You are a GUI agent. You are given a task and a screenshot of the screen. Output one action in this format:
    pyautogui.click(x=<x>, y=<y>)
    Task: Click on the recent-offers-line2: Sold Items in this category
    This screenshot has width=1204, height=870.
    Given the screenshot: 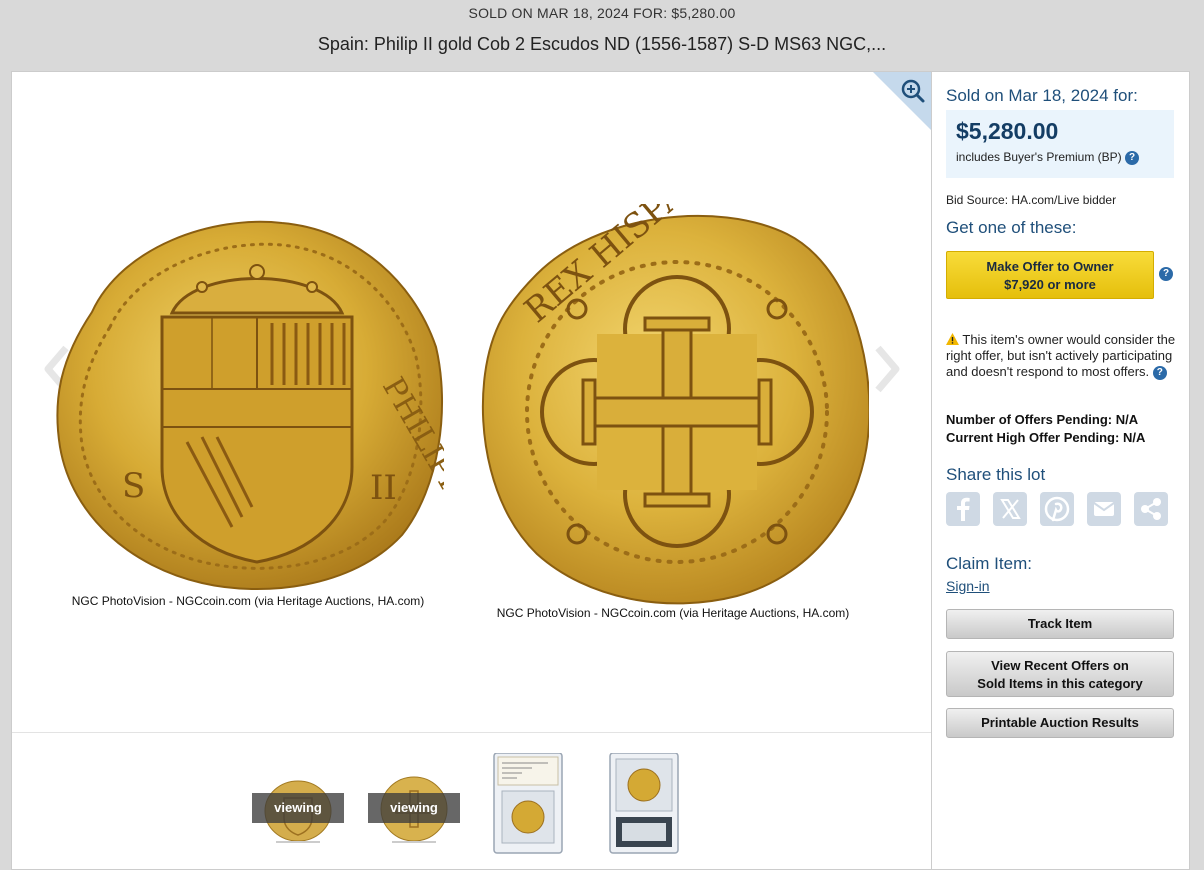 What is the action you would take?
    pyautogui.click(x=1060, y=683)
    